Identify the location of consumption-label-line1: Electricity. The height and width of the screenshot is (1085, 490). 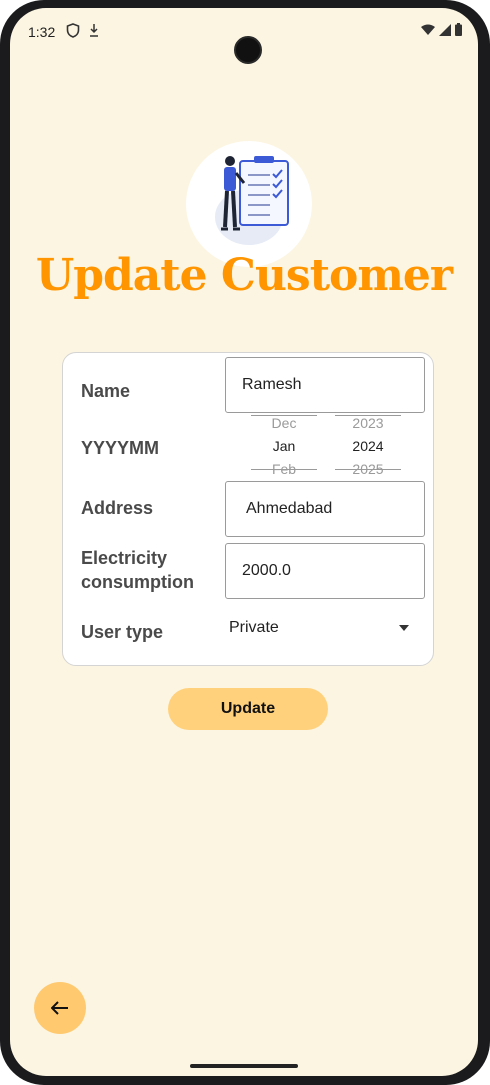
(124, 558).